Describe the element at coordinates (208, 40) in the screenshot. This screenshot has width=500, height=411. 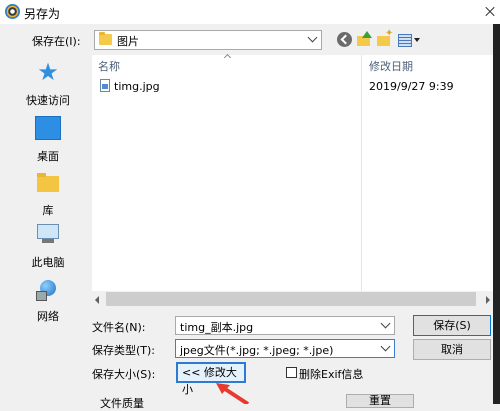
I see `location-dropdown: 图片` at that location.